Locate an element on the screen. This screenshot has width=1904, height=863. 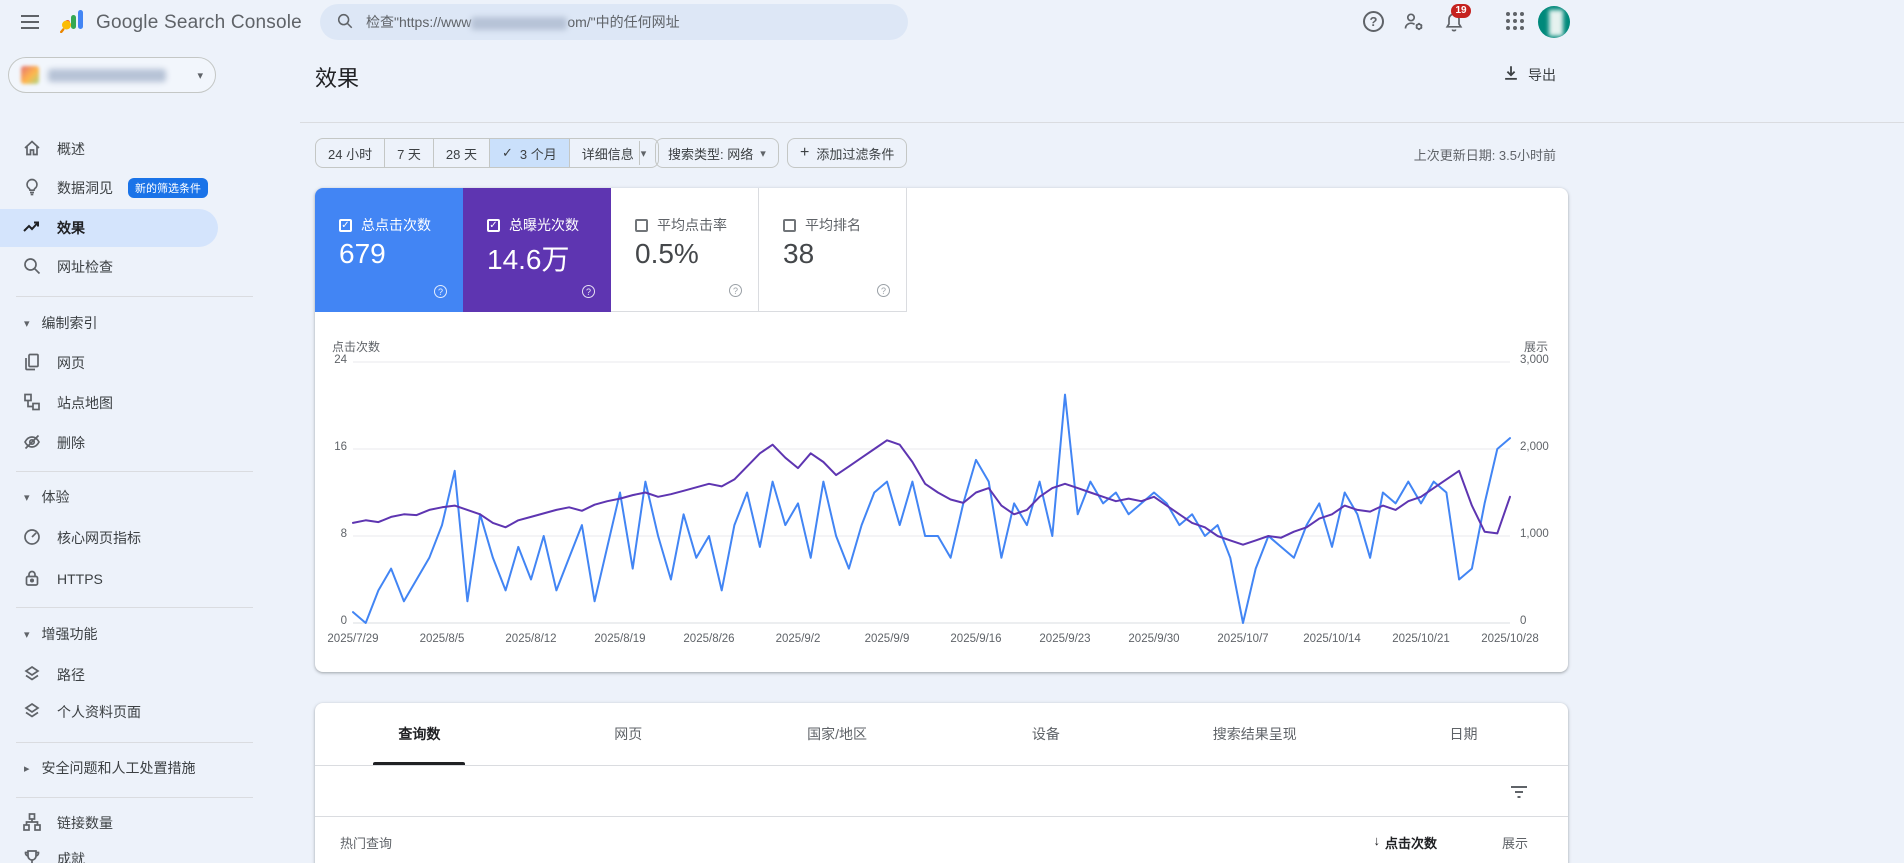
column-clicks-sort: ↓ 点击次数 is located at coordinates (1405, 842).